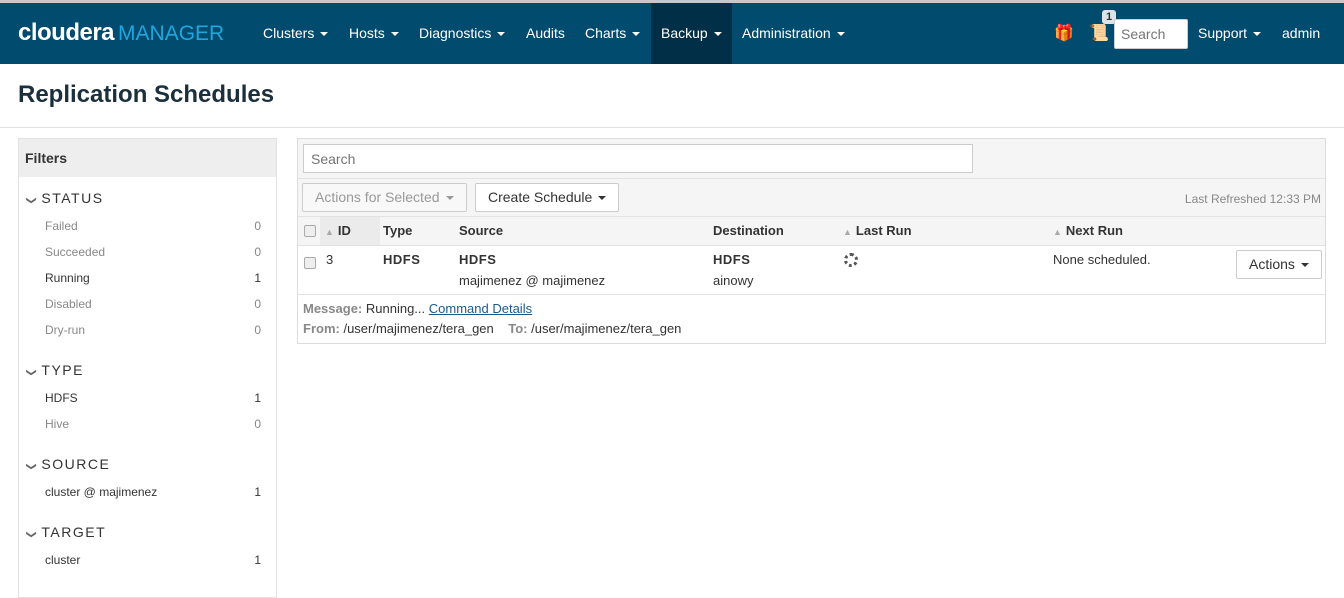  Describe the element at coordinates (638, 158) in the screenshot. I see `schedule-search-input` at that location.